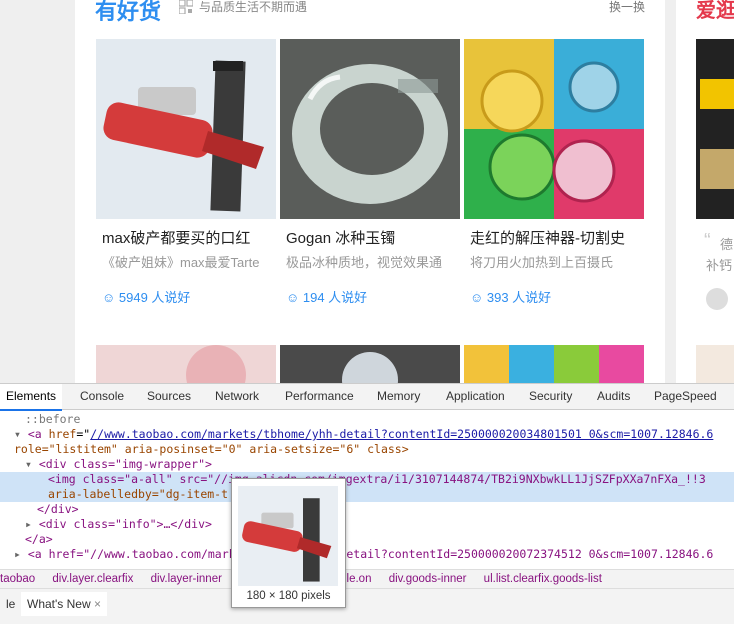 This screenshot has height=624, width=734. What do you see at coordinates (128, 12) in the screenshot?
I see `module-title: 有好货` at bounding box center [128, 12].